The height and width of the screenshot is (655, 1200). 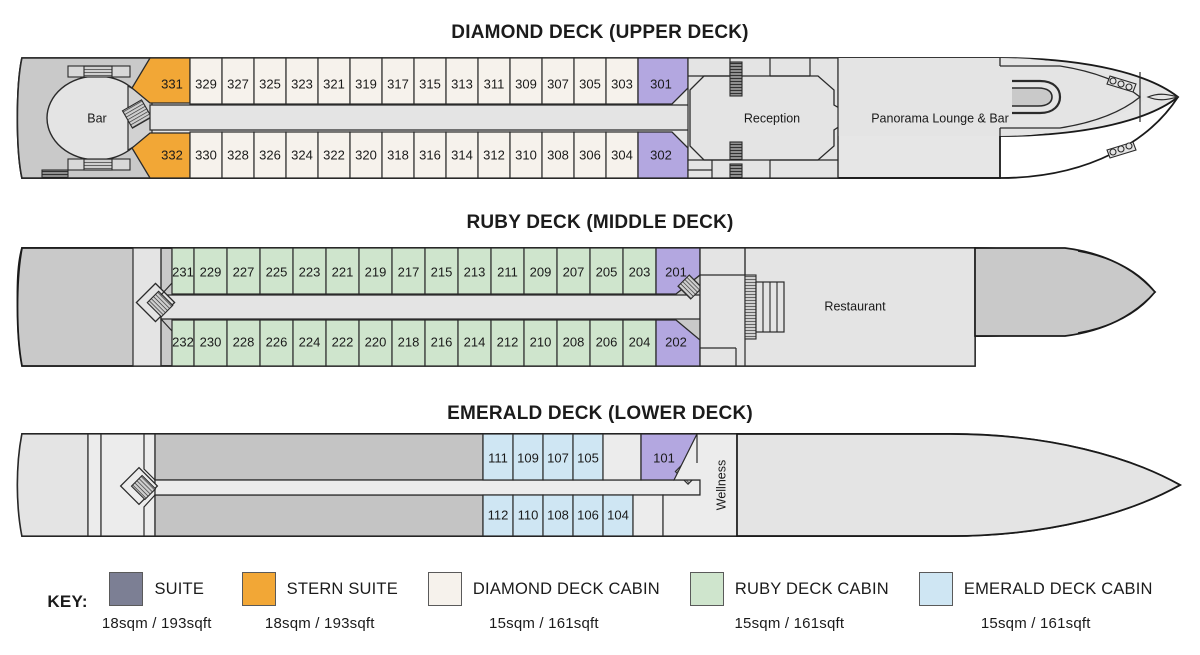 I want to click on svg-text: 211, so click(x=507, y=271).